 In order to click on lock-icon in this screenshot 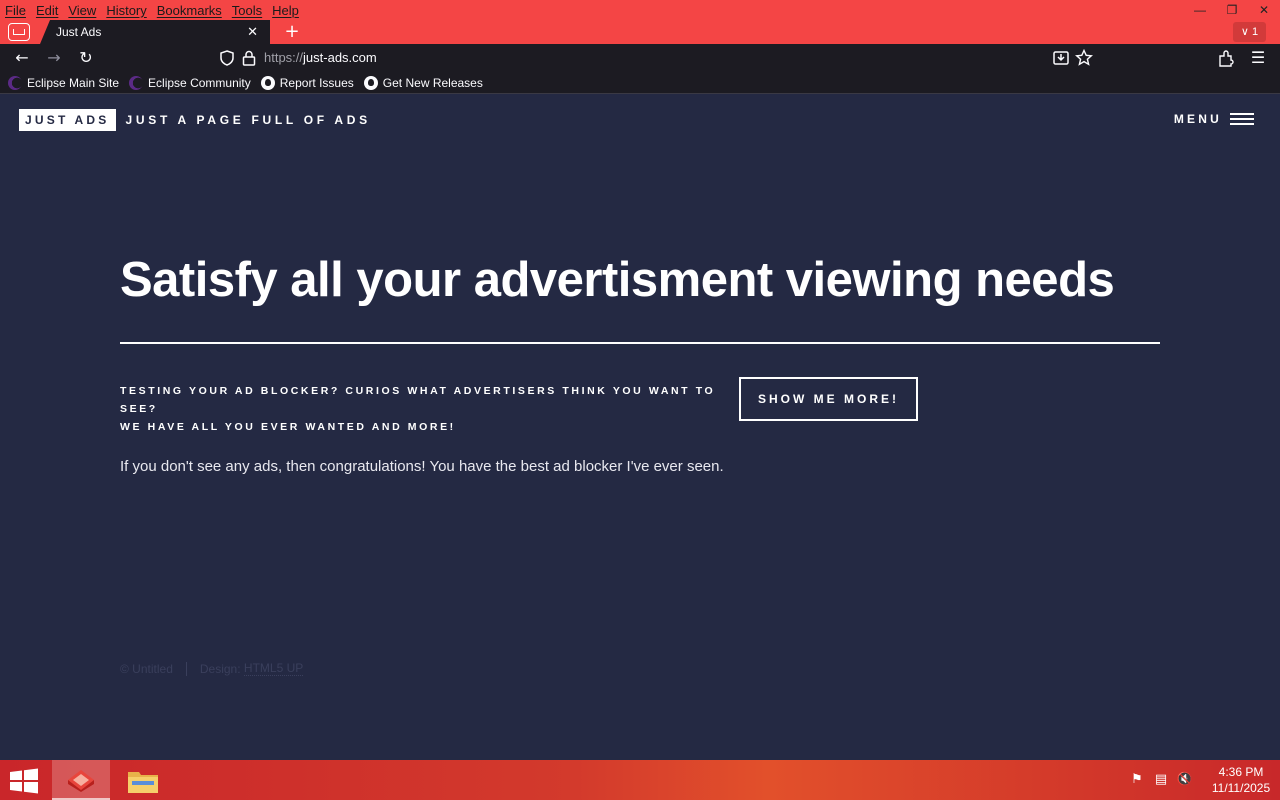, I will do `click(249, 58)`.